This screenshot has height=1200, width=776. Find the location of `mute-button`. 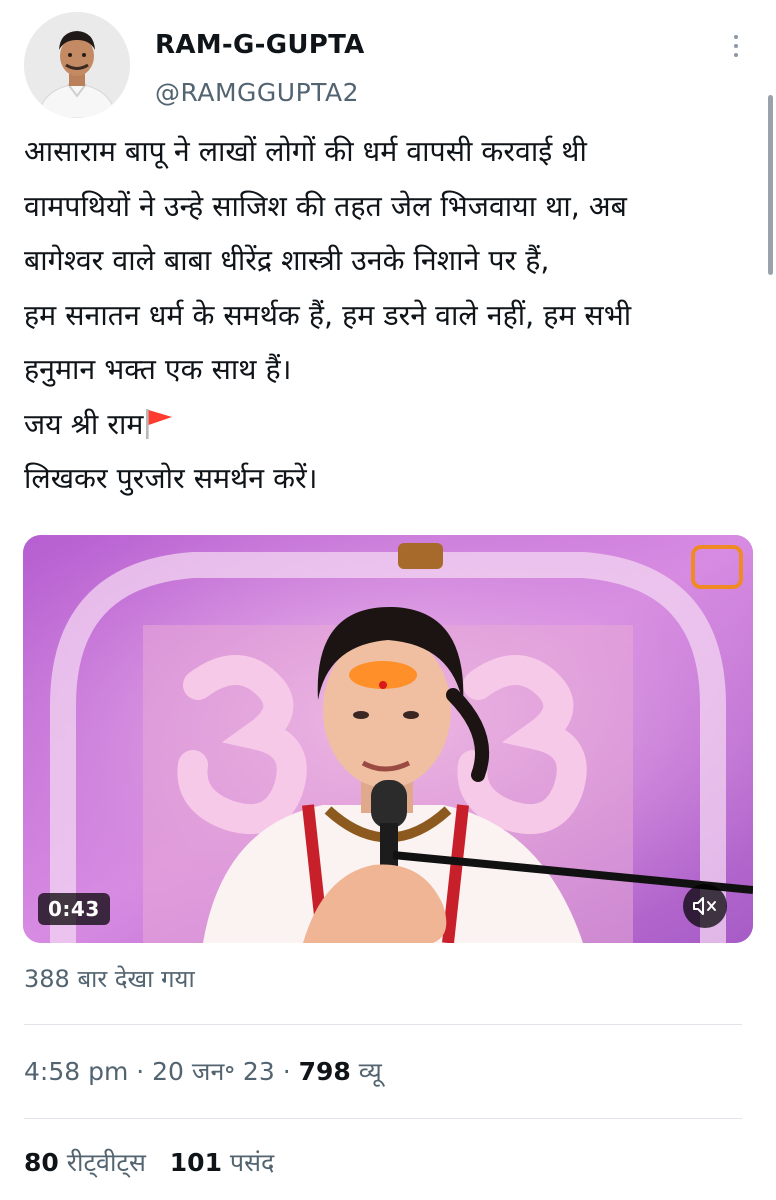

mute-button is located at coordinates (705, 906).